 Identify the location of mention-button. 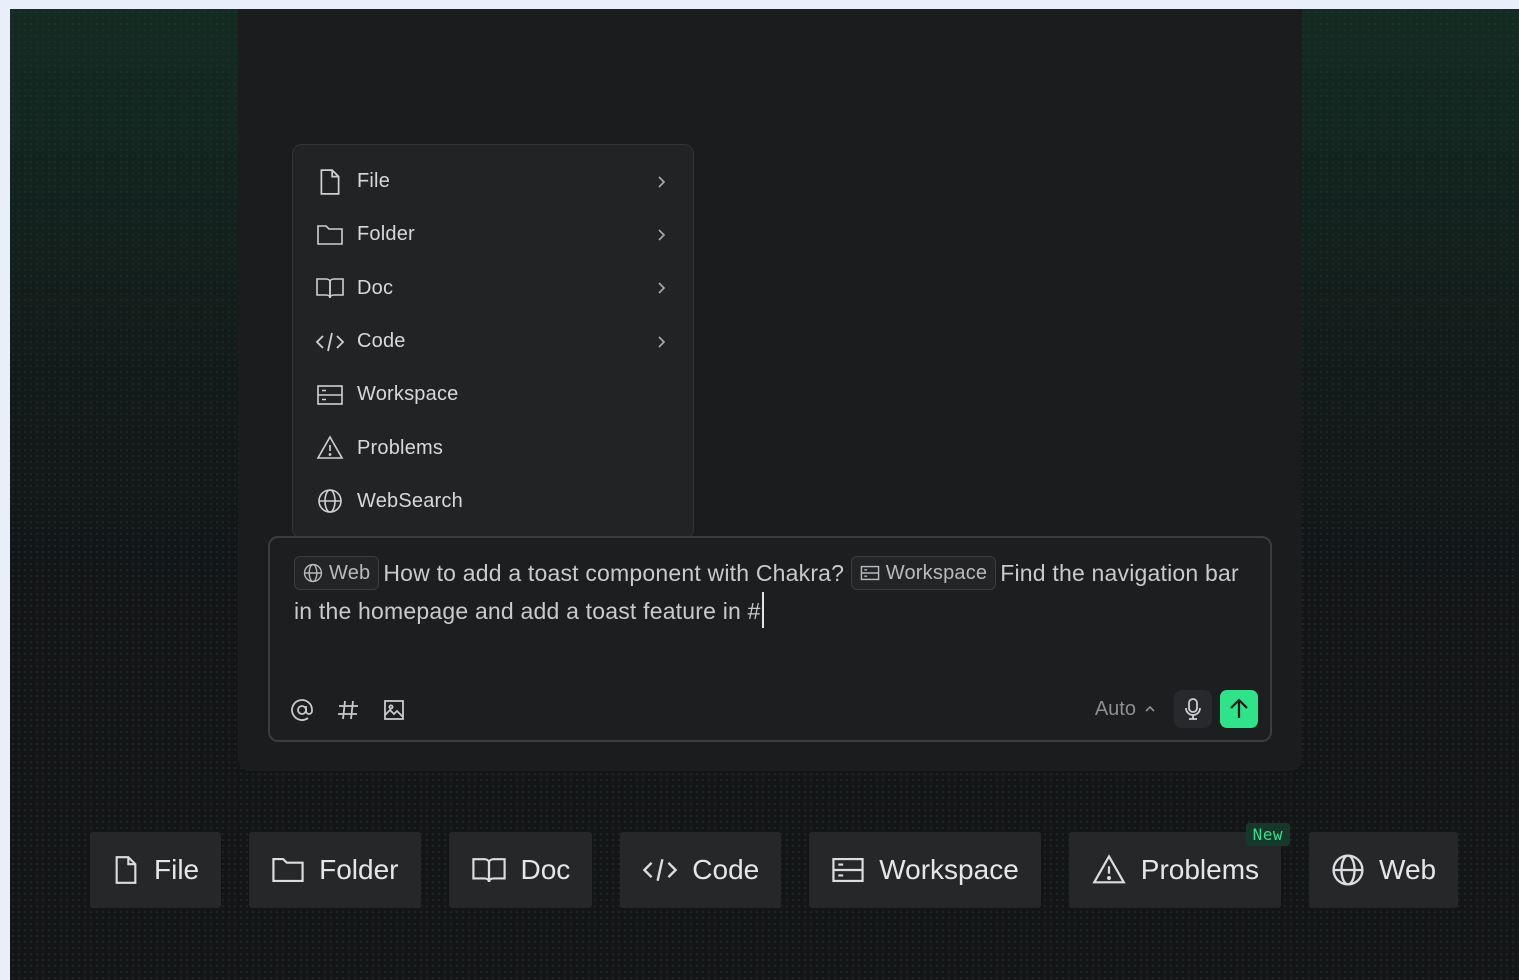
(302, 710).